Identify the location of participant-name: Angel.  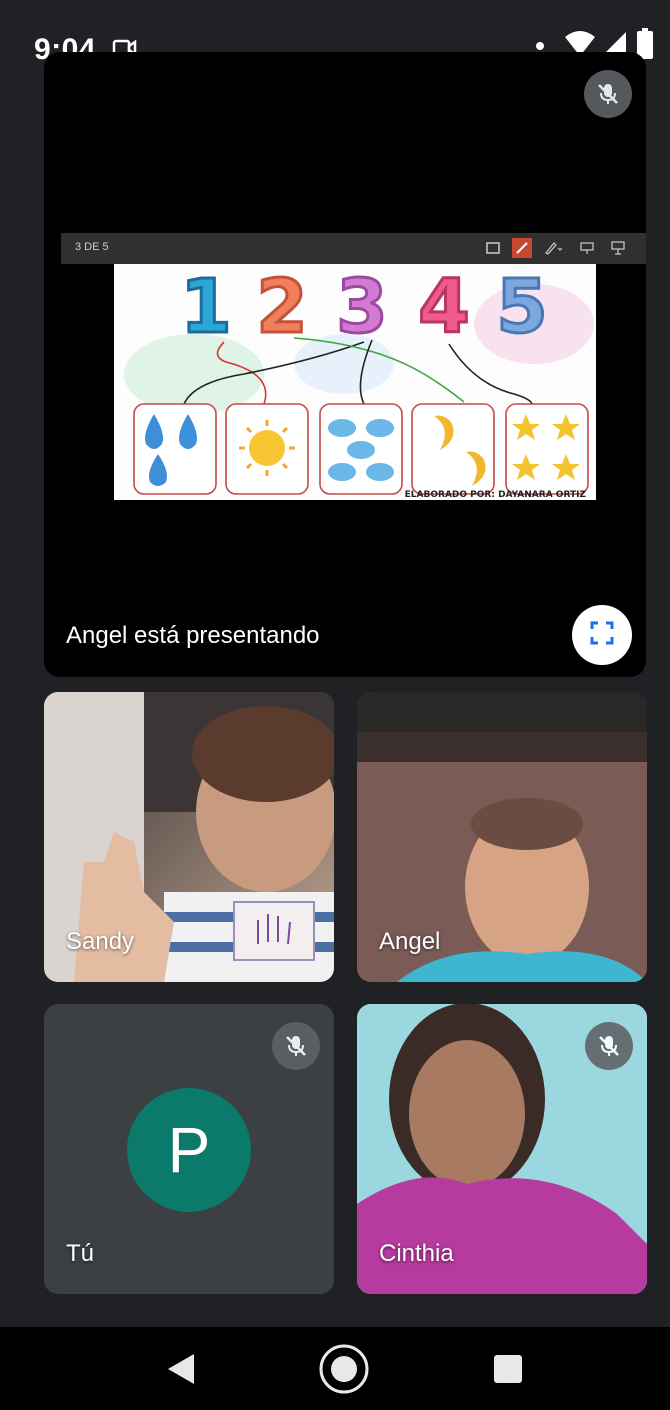
(410, 941).